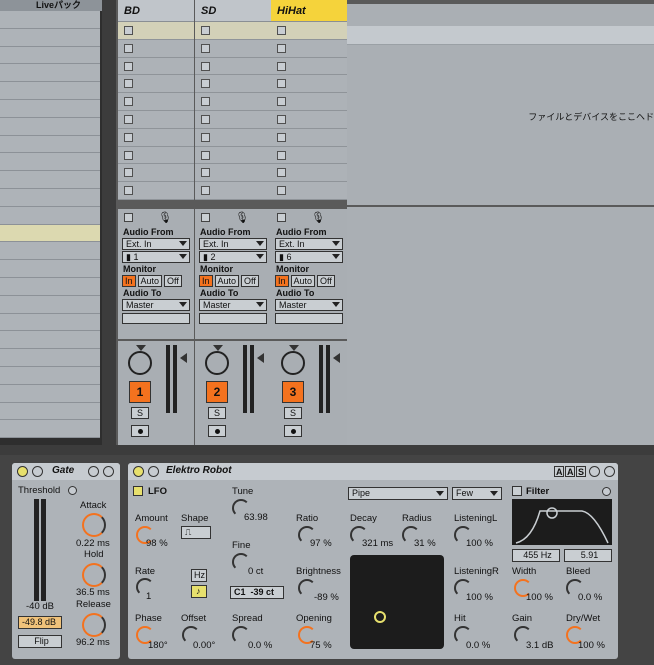  What do you see at coordinates (477, 493) in the screenshot?
I see `voices-select: Few` at bounding box center [477, 493].